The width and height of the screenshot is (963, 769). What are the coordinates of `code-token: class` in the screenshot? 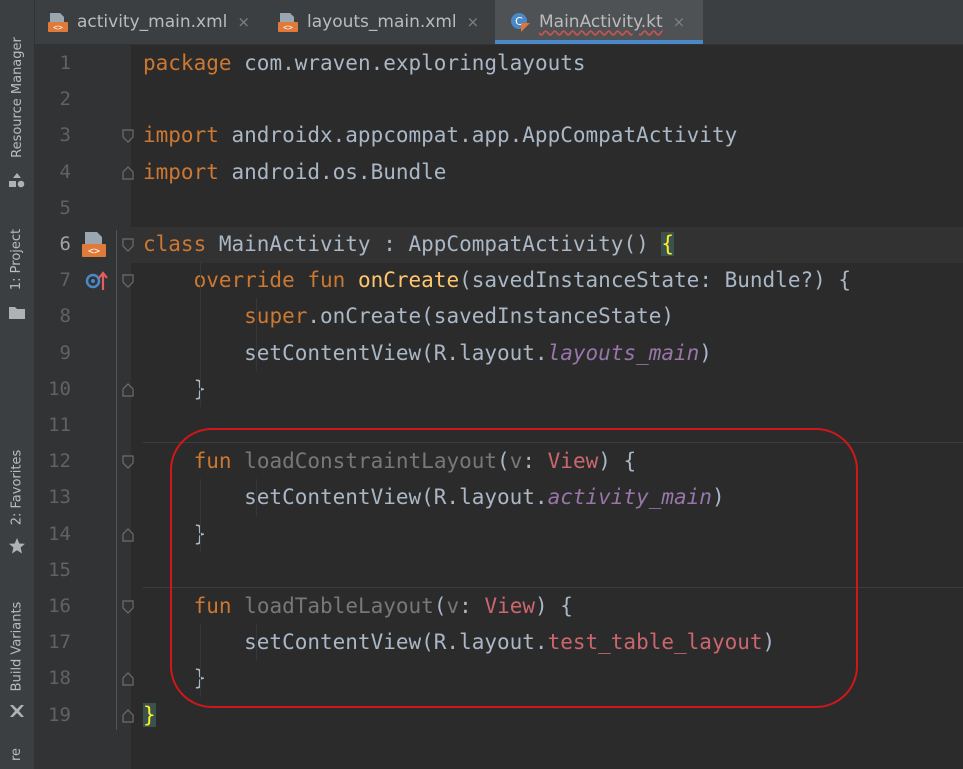 It's located at (175, 244).